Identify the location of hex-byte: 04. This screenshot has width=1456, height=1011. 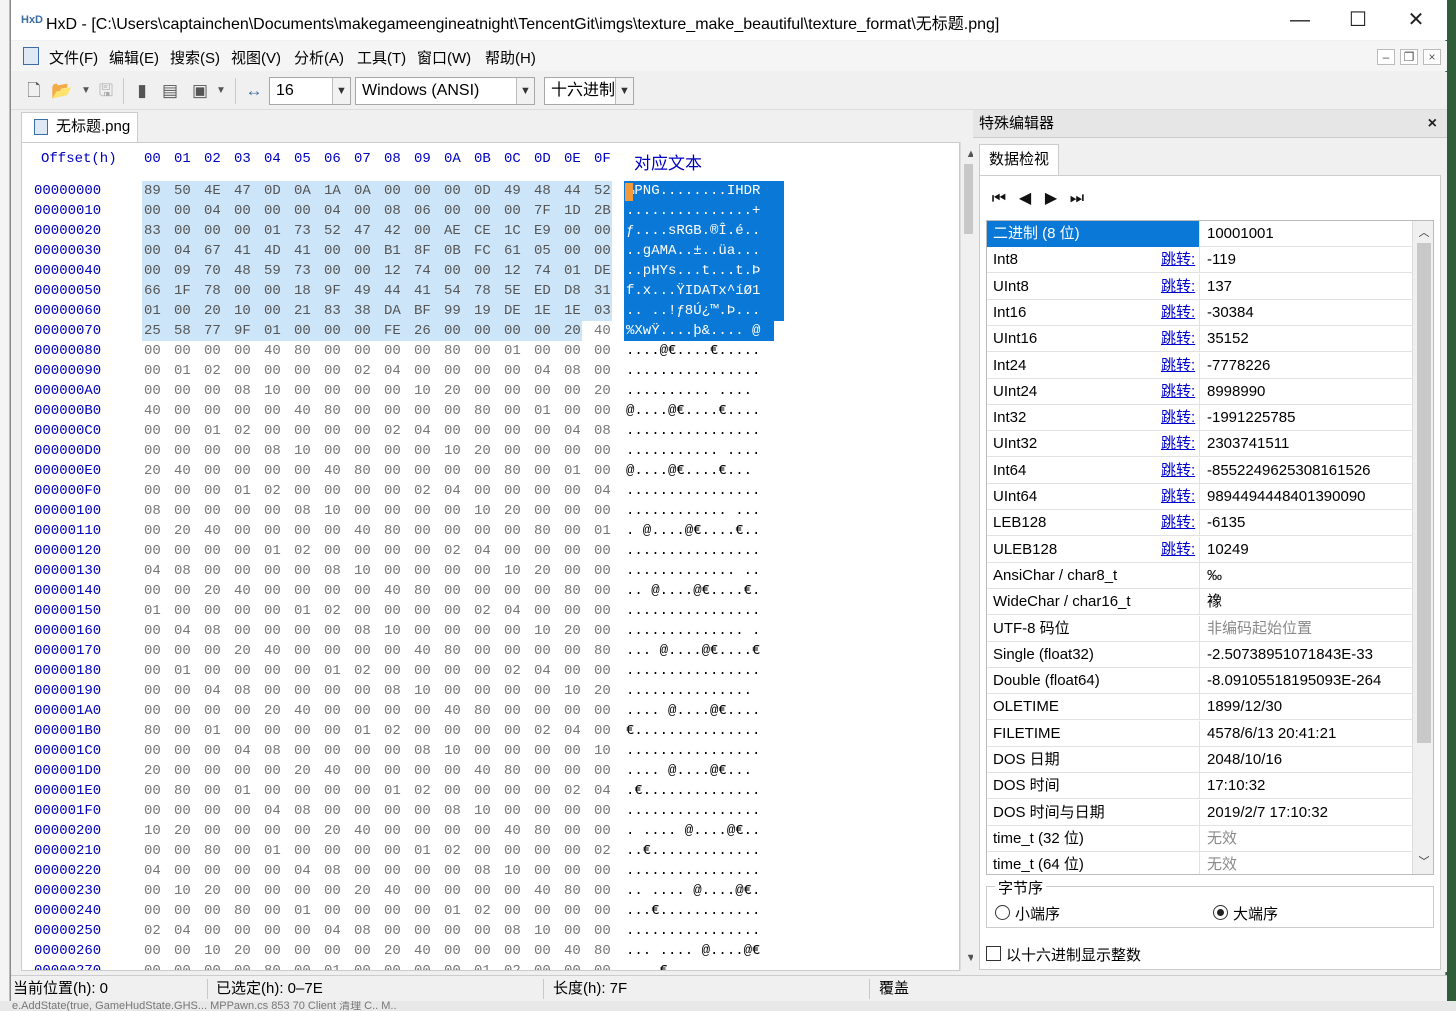
(602, 491).